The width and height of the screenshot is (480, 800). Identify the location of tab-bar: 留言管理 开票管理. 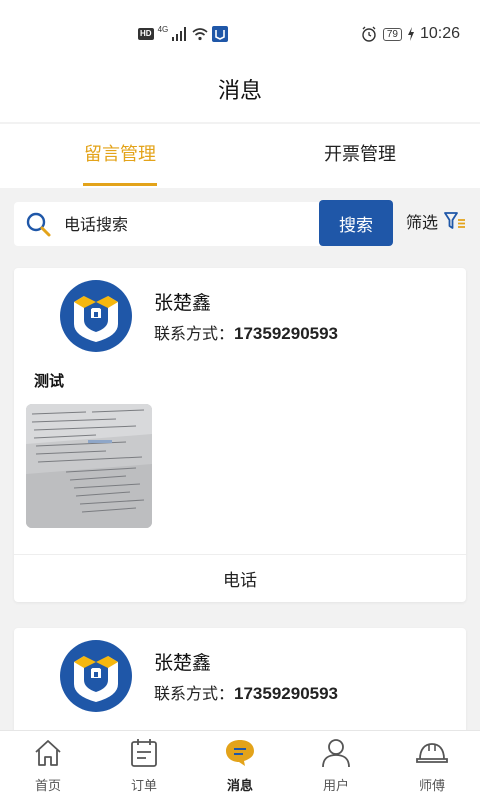
(240, 156).